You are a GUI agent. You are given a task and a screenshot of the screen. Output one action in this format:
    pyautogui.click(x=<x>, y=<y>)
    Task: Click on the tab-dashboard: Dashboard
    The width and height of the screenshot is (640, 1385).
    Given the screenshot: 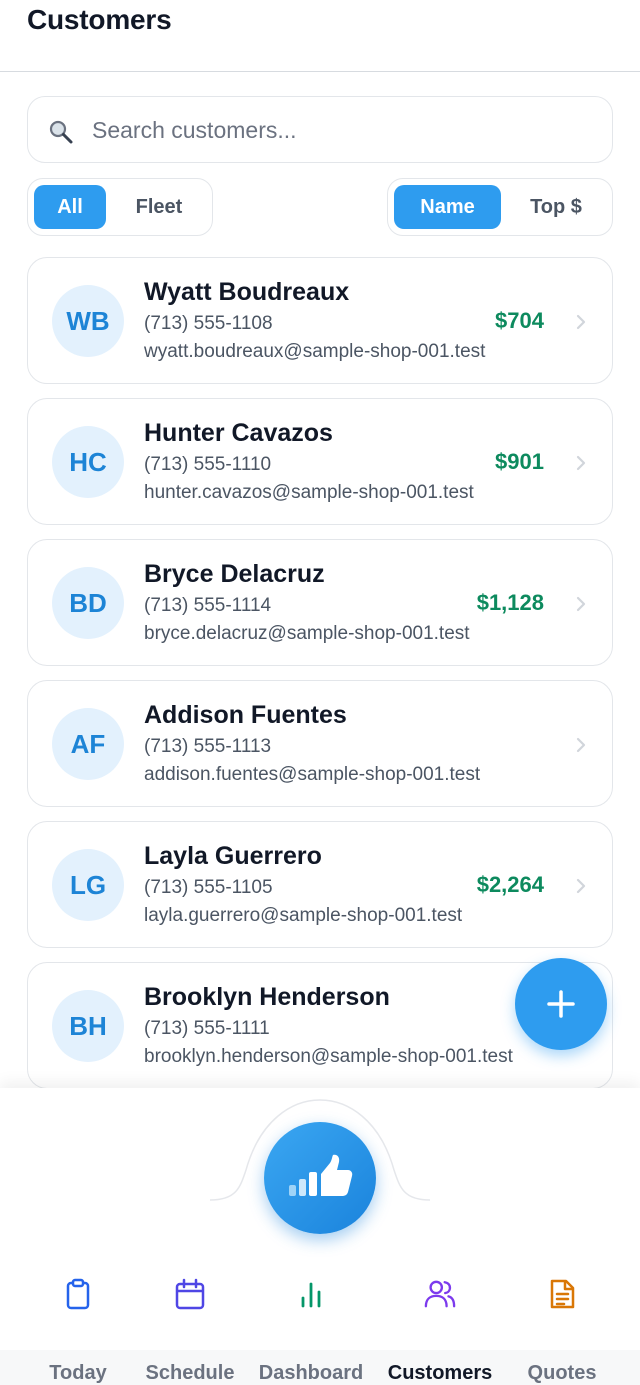 What is the action you would take?
    pyautogui.click(x=311, y=1331)
    